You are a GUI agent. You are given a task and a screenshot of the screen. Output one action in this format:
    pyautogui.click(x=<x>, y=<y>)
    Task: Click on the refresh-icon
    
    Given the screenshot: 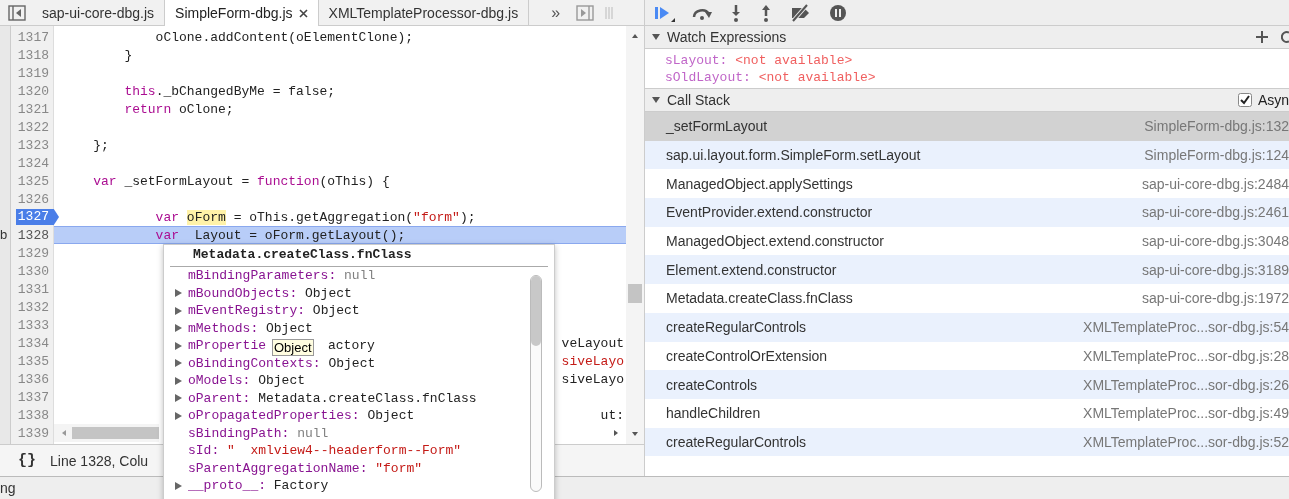 What is the action you would take?
    pyautogui.click(x=1285, y=37)
    